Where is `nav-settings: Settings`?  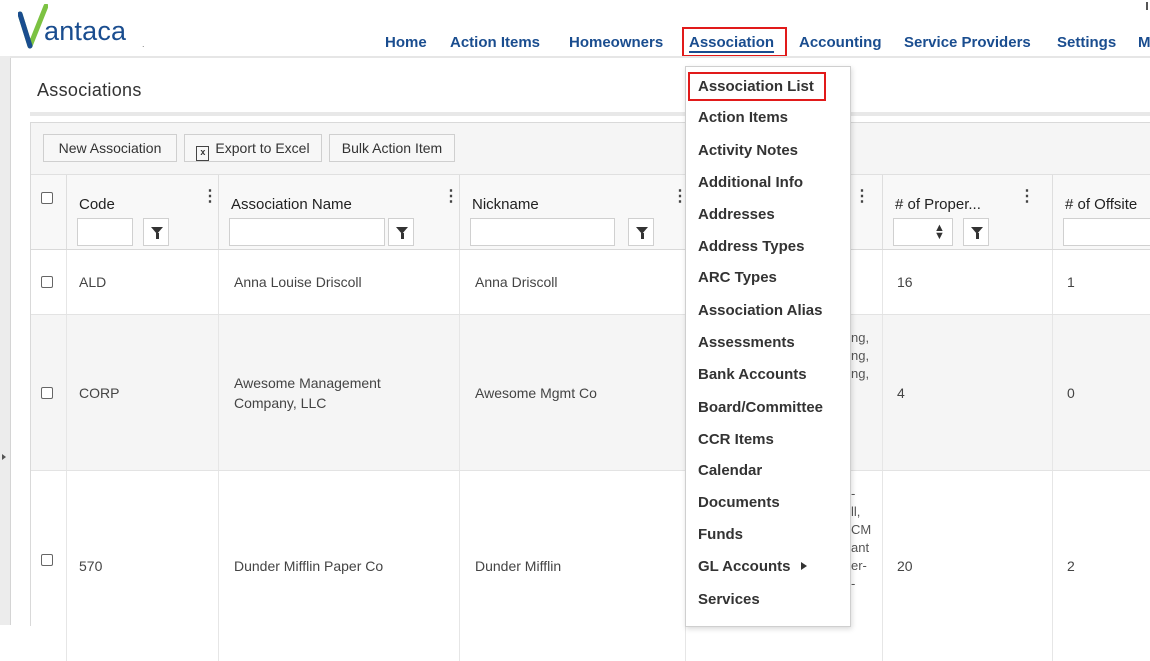 nav-settings: Settings is located at coordinates (1086, 42).